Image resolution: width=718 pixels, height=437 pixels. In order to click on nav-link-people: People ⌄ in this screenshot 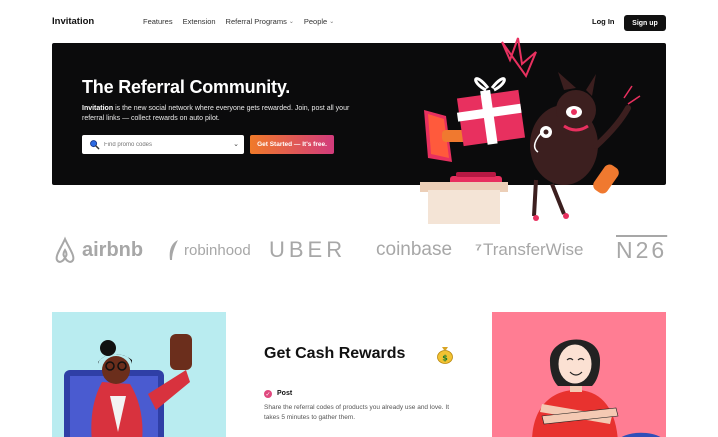, I will do `click(319, 21)`.